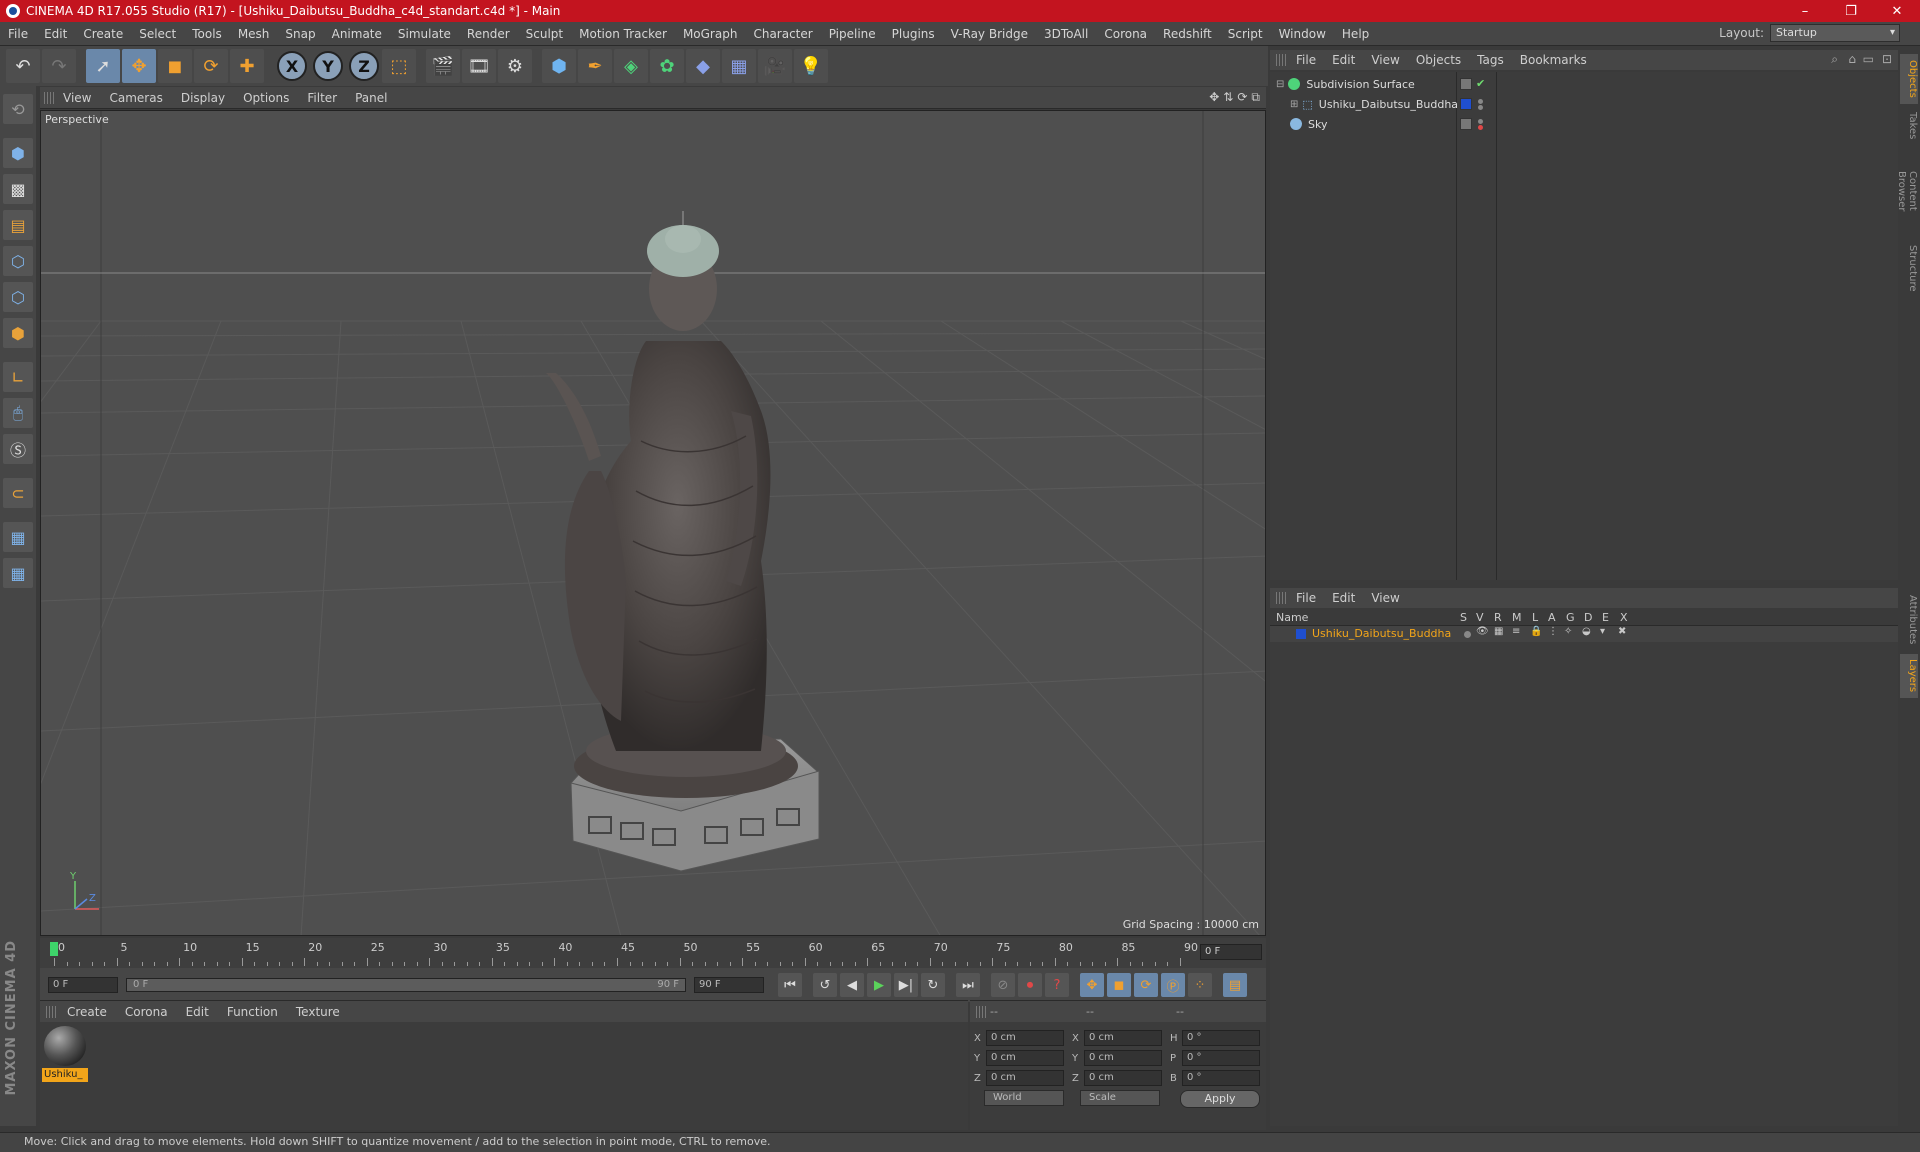 This screenshot has height=1152, width=1920. Describe the element at coordinates (1381, 633) in the screenshot. I see `layer-name: Ushiku_Daibutsu_Buddha` at that location.